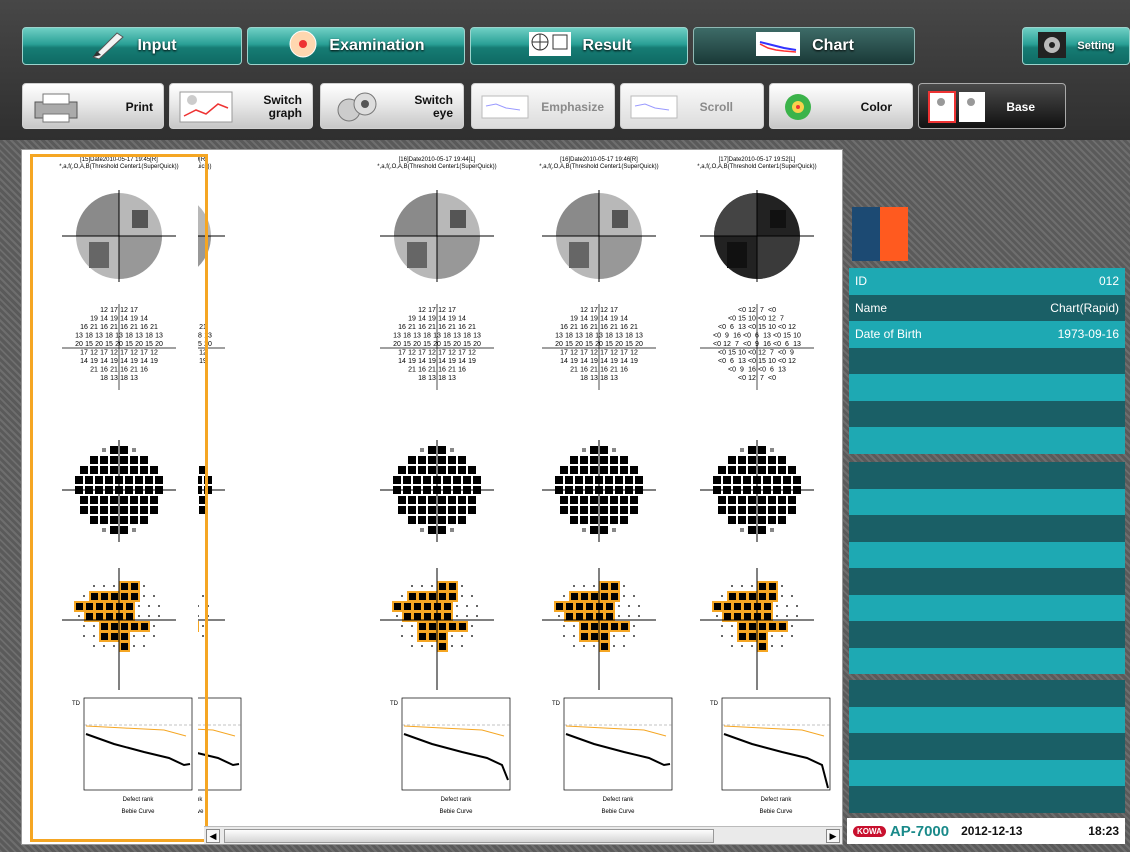 The width and height of the screenshot is (1130, 852). I want to click on footer-time: 18:23, so click(1103, 831).